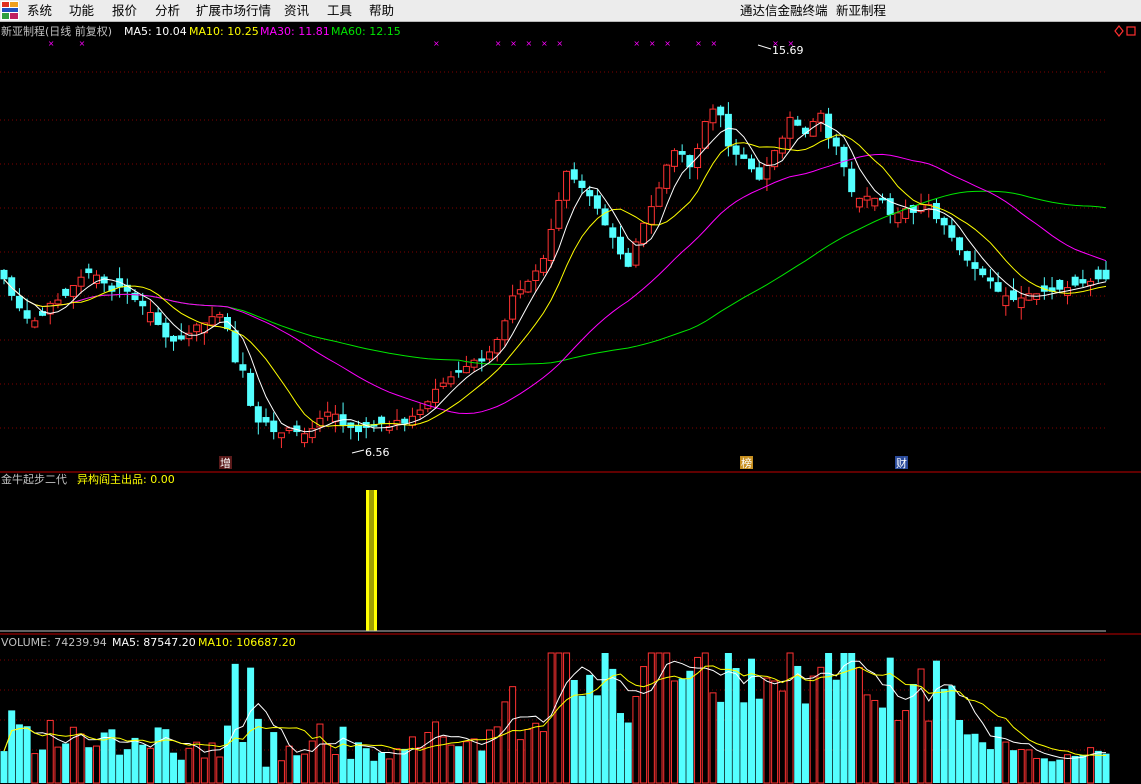 This screenshot has width=1141, height=784. What do you see at coordinates (81, 10) in the screenshot?
I see `menu-functions: 功能` at bounding box center [81, 10].